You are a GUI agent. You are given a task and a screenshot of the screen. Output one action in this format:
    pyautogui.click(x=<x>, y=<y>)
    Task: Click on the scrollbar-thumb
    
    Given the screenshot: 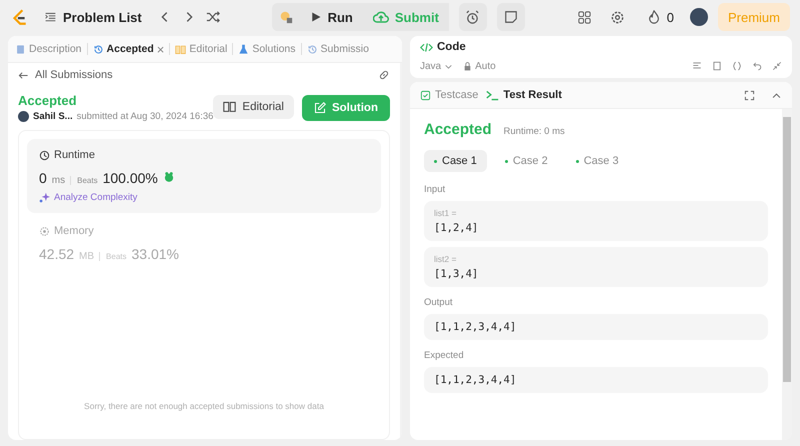 What is the action you would take?
    pyautogui.click(x=787, y=249)
    